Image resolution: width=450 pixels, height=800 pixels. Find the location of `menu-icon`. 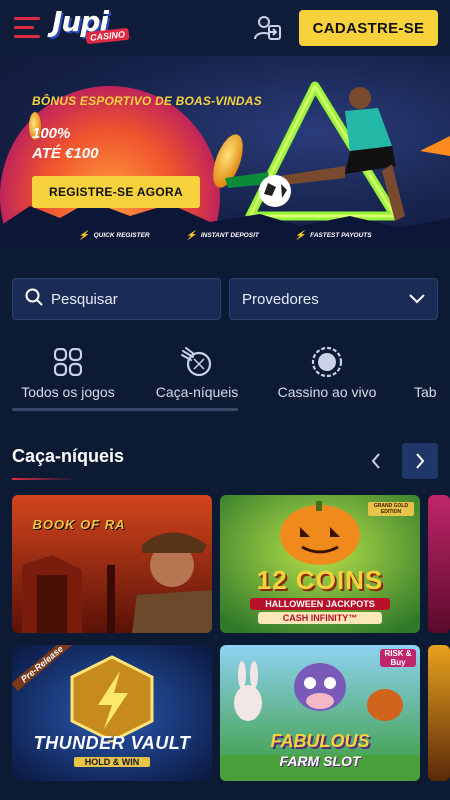

menu-icon is located at coordinates (28, 28).